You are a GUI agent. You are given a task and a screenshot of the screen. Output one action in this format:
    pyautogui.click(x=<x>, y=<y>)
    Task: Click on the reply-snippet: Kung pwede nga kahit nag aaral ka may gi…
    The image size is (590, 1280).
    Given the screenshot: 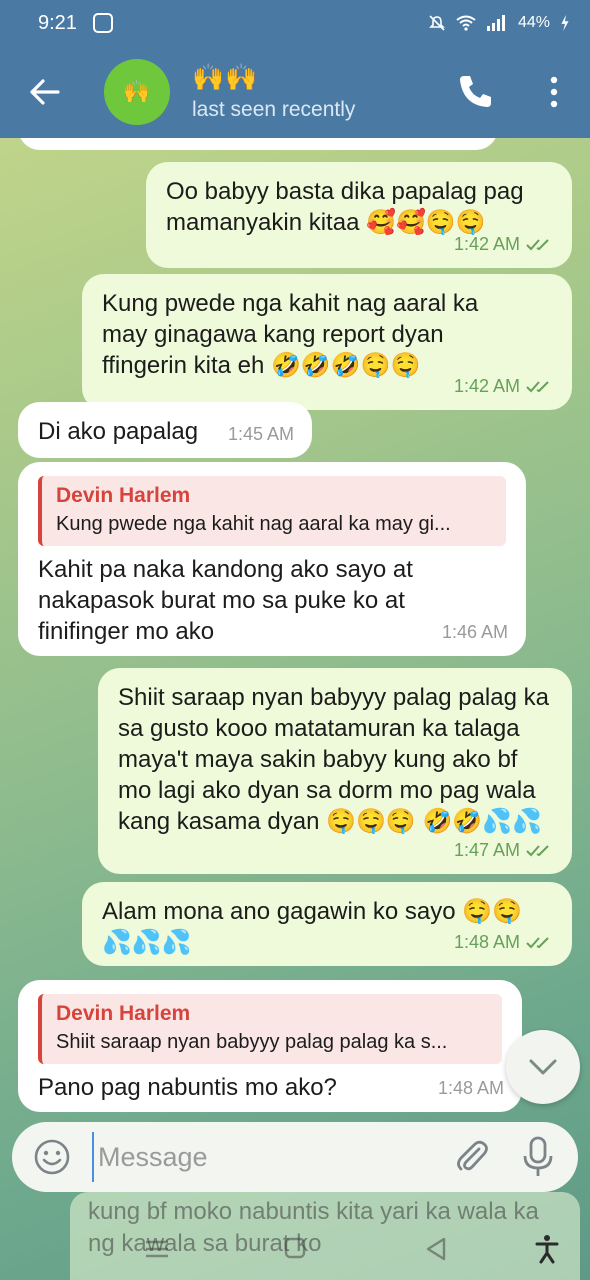 What is the action you would take?
    pyautogui.click(x=253, y=524)
    